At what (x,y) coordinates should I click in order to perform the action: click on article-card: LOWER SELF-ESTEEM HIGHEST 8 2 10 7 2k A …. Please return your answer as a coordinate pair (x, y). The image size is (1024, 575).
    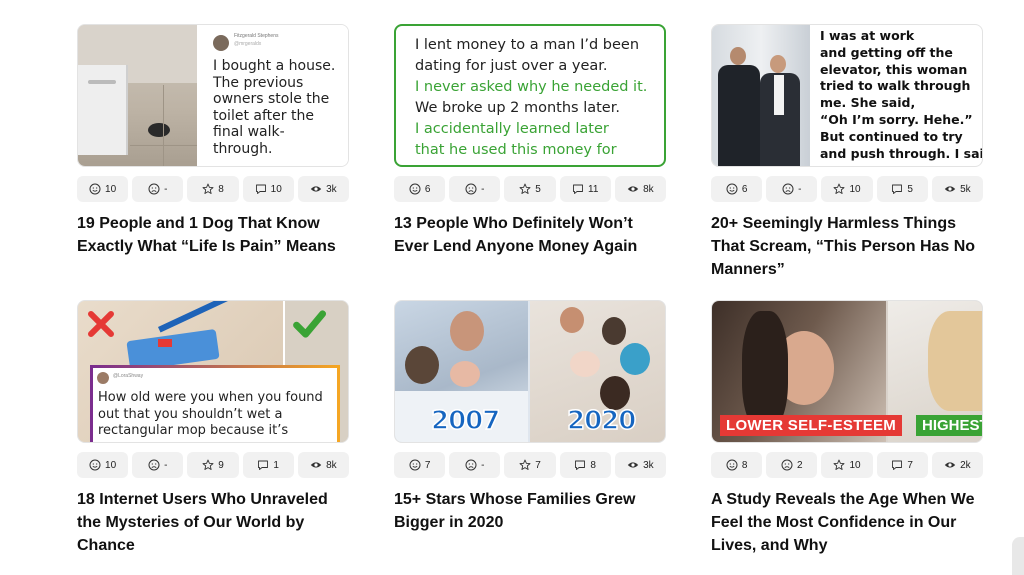
    Looking at the image, I should click on (847, 428).